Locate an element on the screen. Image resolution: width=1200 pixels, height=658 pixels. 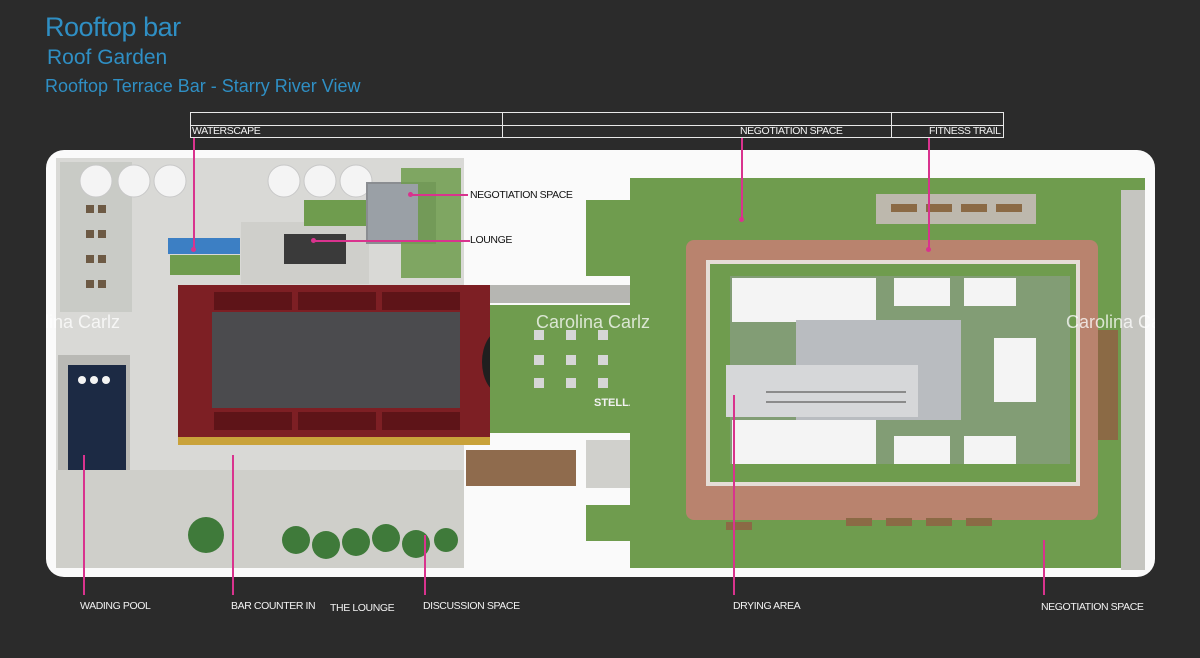
label-negotiation-space-top: NEGOTIATION SPACE is located at coordinates (791, 131).